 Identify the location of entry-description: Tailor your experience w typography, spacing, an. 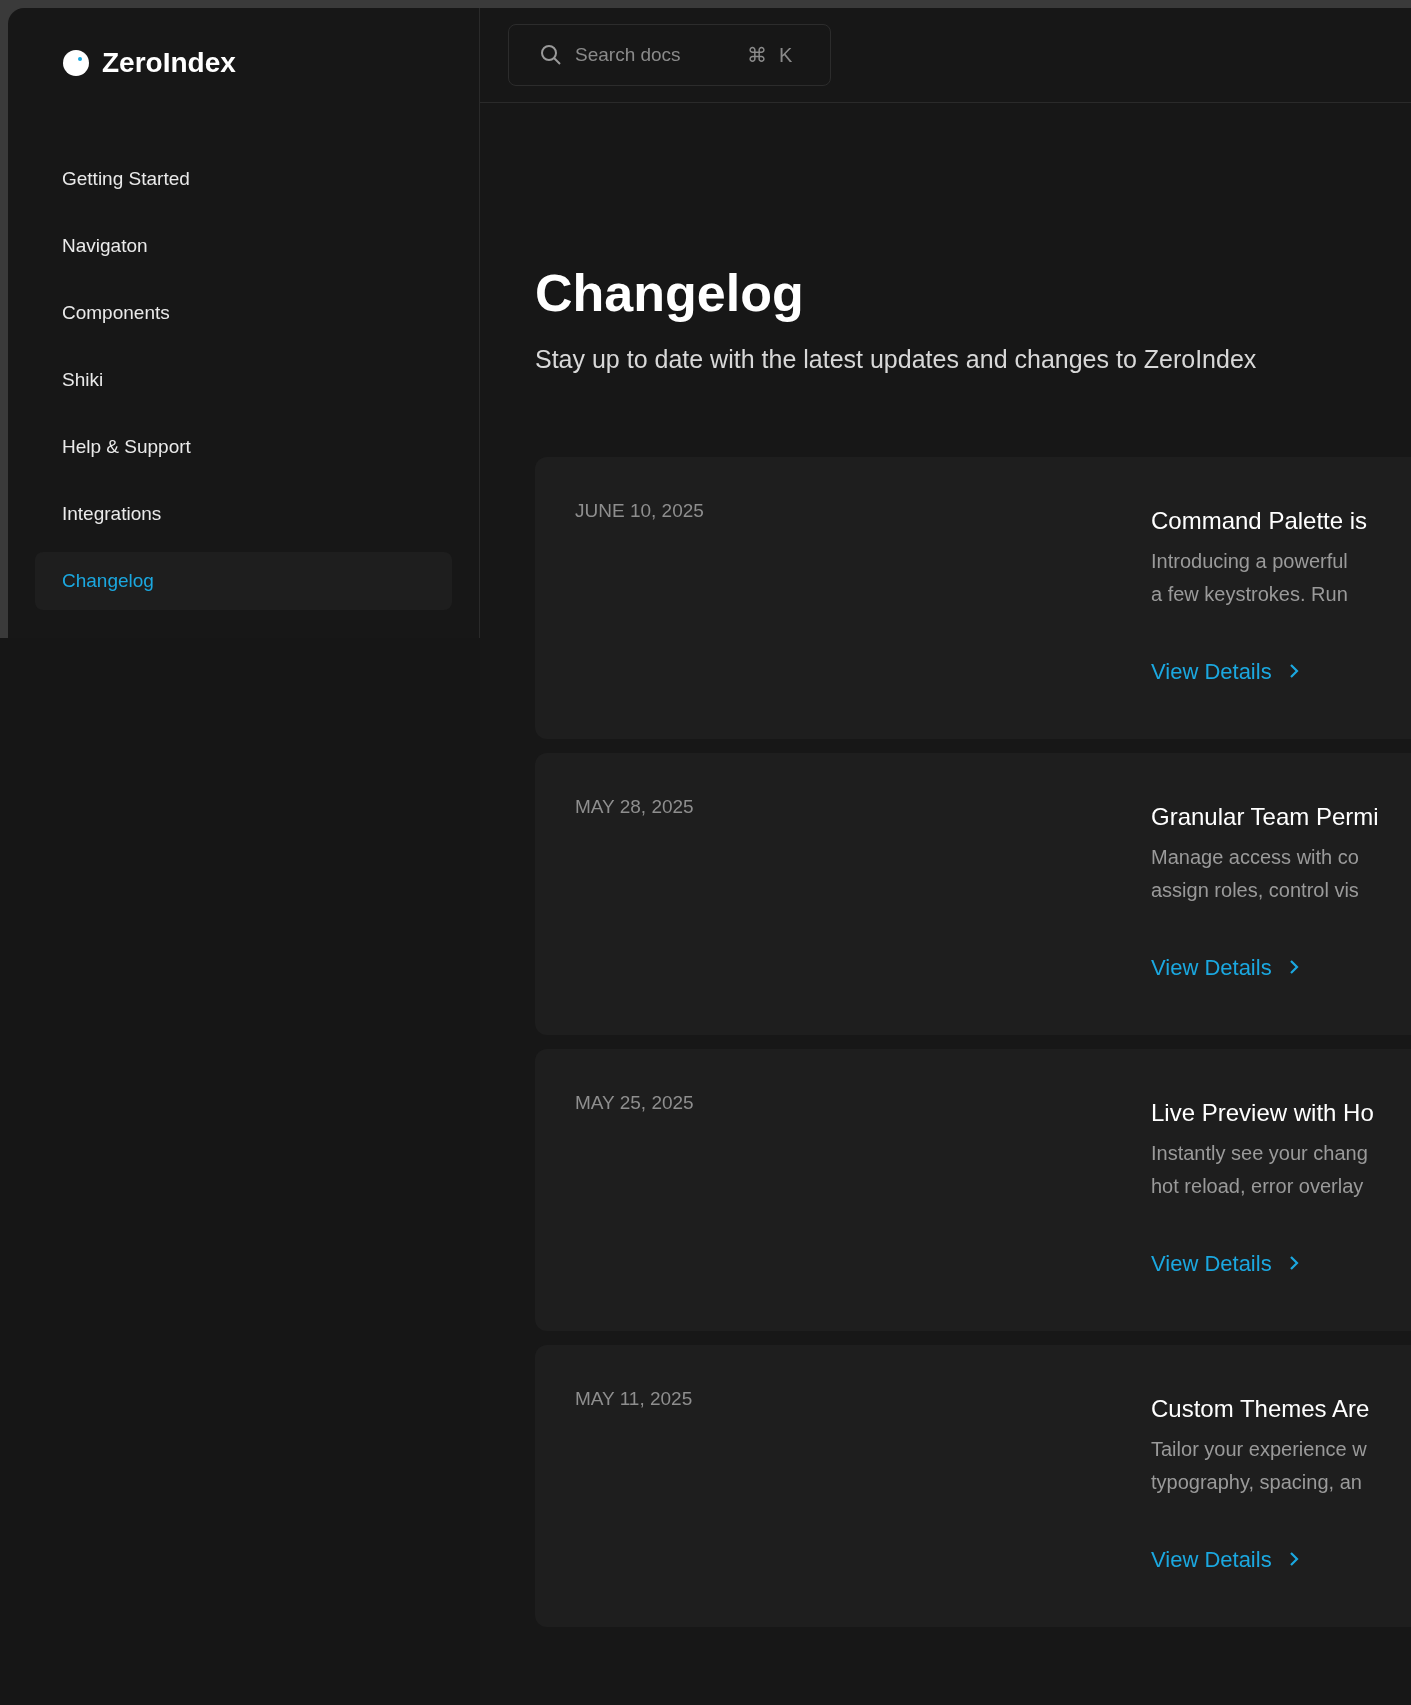
(1259, 1465).